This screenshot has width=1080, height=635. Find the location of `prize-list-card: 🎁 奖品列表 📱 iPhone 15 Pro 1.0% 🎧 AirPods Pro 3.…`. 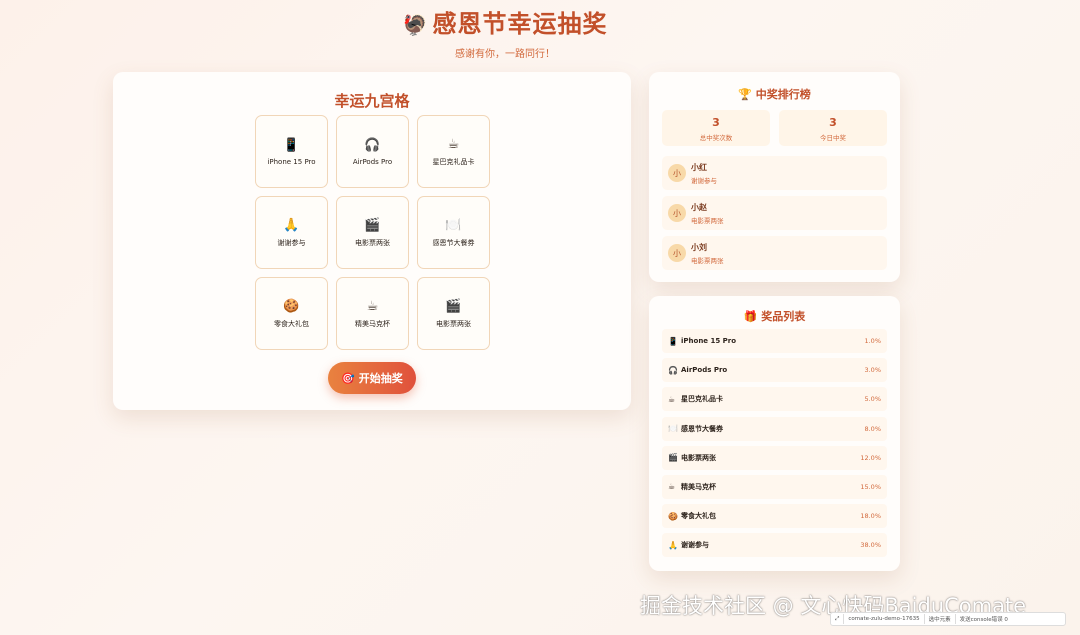

prize-list-card: 🎁 奖品列表 📱 iPhone 15 Pro 1.0% 🎧 AirPods Pro 3.… is located at coordinates (774, 433).